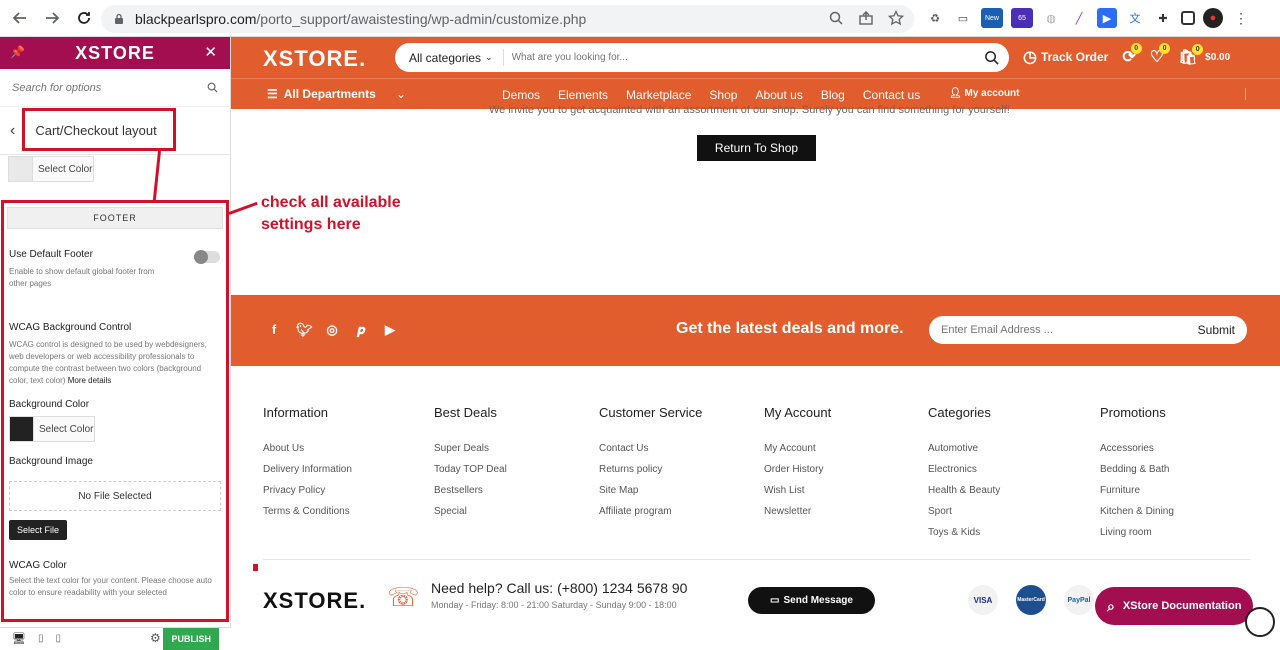 This screenshot has height=650, width=1280. Describe the element at coordinates (1022, 18) in the screenshot. I see `graduation-extension-icon: 65` at that location.